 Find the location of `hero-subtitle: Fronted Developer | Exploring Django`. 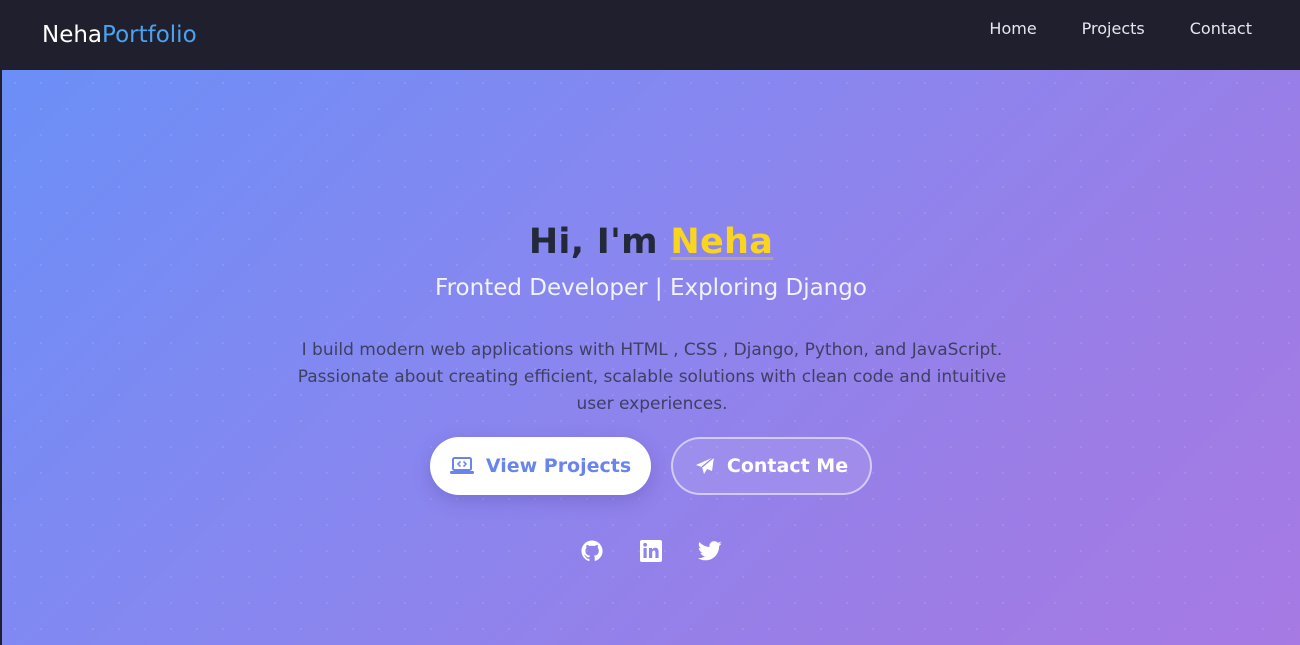

hero-subtitle: Fronted Developer | Exploring Django is located at coordinates (651, 288).